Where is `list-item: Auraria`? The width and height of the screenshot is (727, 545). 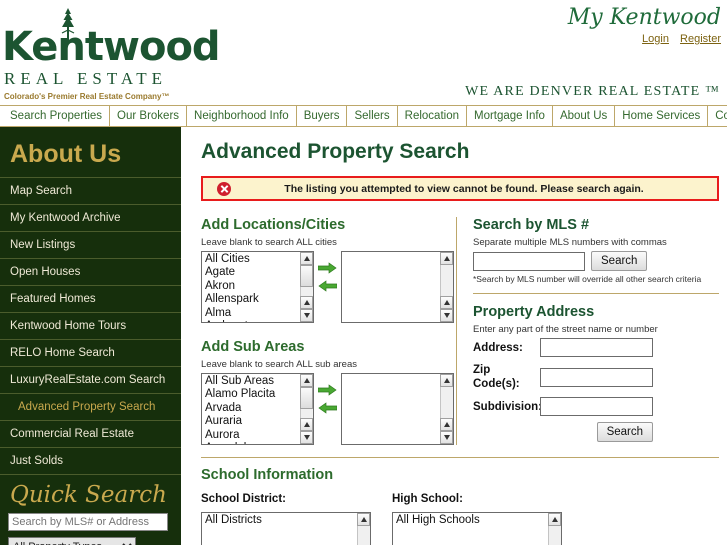 list-item: Auraria is located at coordinates (258, 421).